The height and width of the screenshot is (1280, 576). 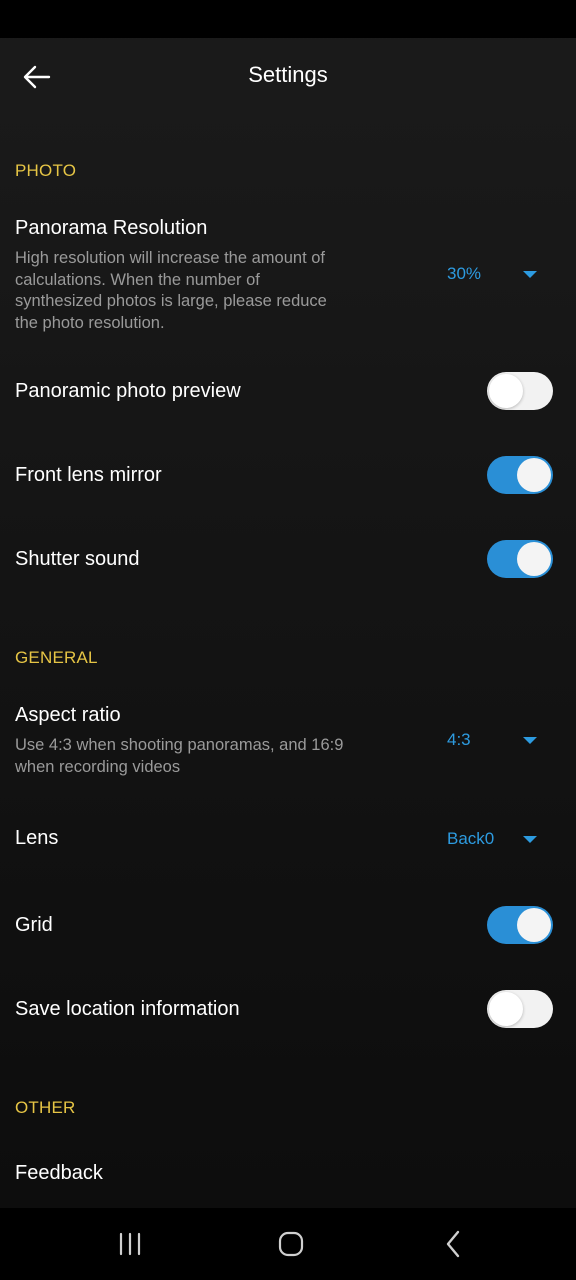 I want to click on setting-title: Panorama Resolution, so click(x=111, y=228).